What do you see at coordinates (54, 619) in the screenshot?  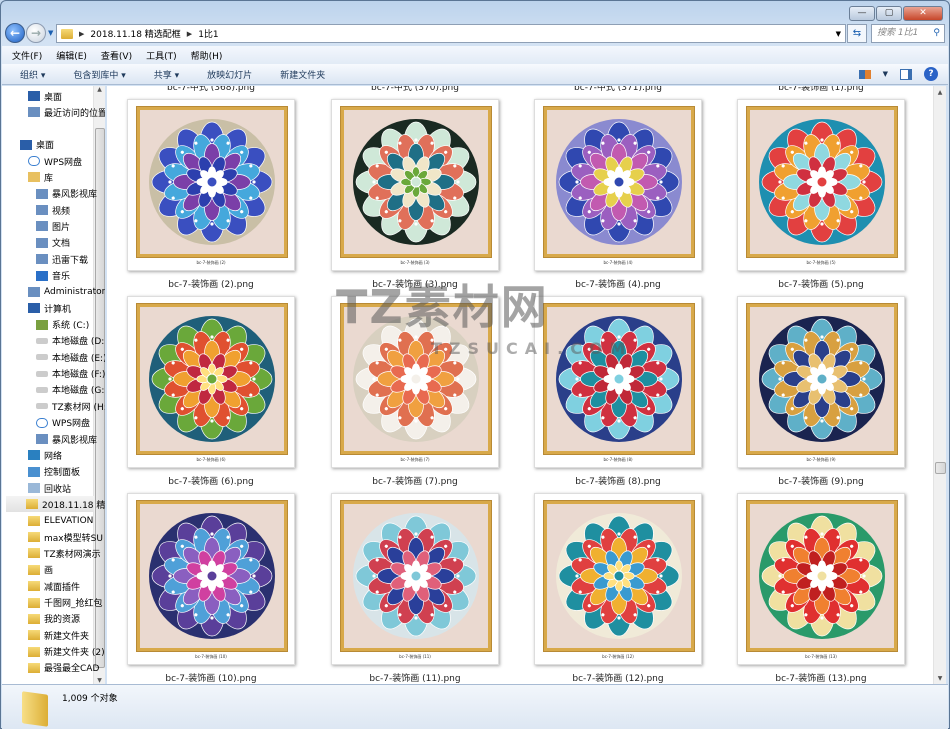 I see `nav-item: 我的资源` at bounding box center [54, 619].